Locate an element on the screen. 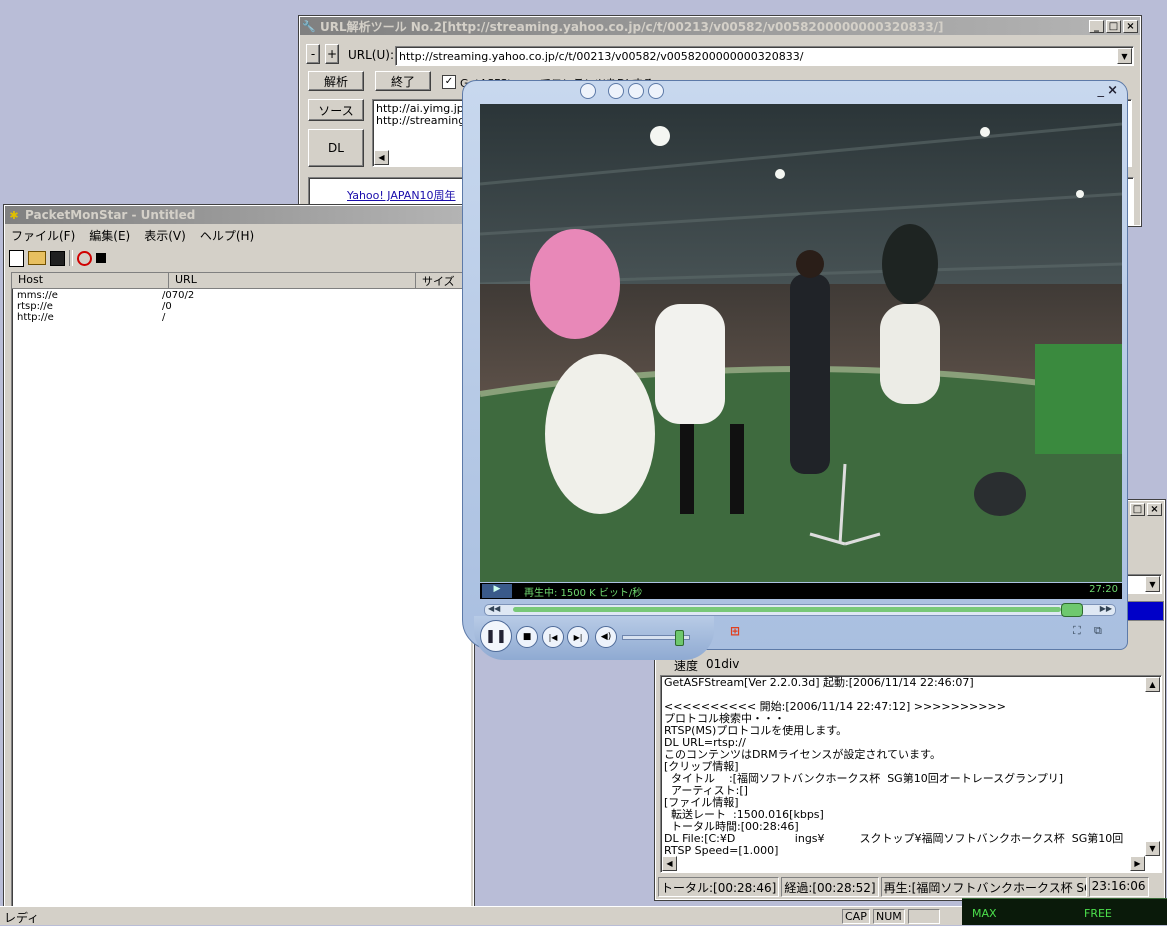 This screenshot has width=1167, height=926. seek-thumb is located at coordinates (1072, 610).